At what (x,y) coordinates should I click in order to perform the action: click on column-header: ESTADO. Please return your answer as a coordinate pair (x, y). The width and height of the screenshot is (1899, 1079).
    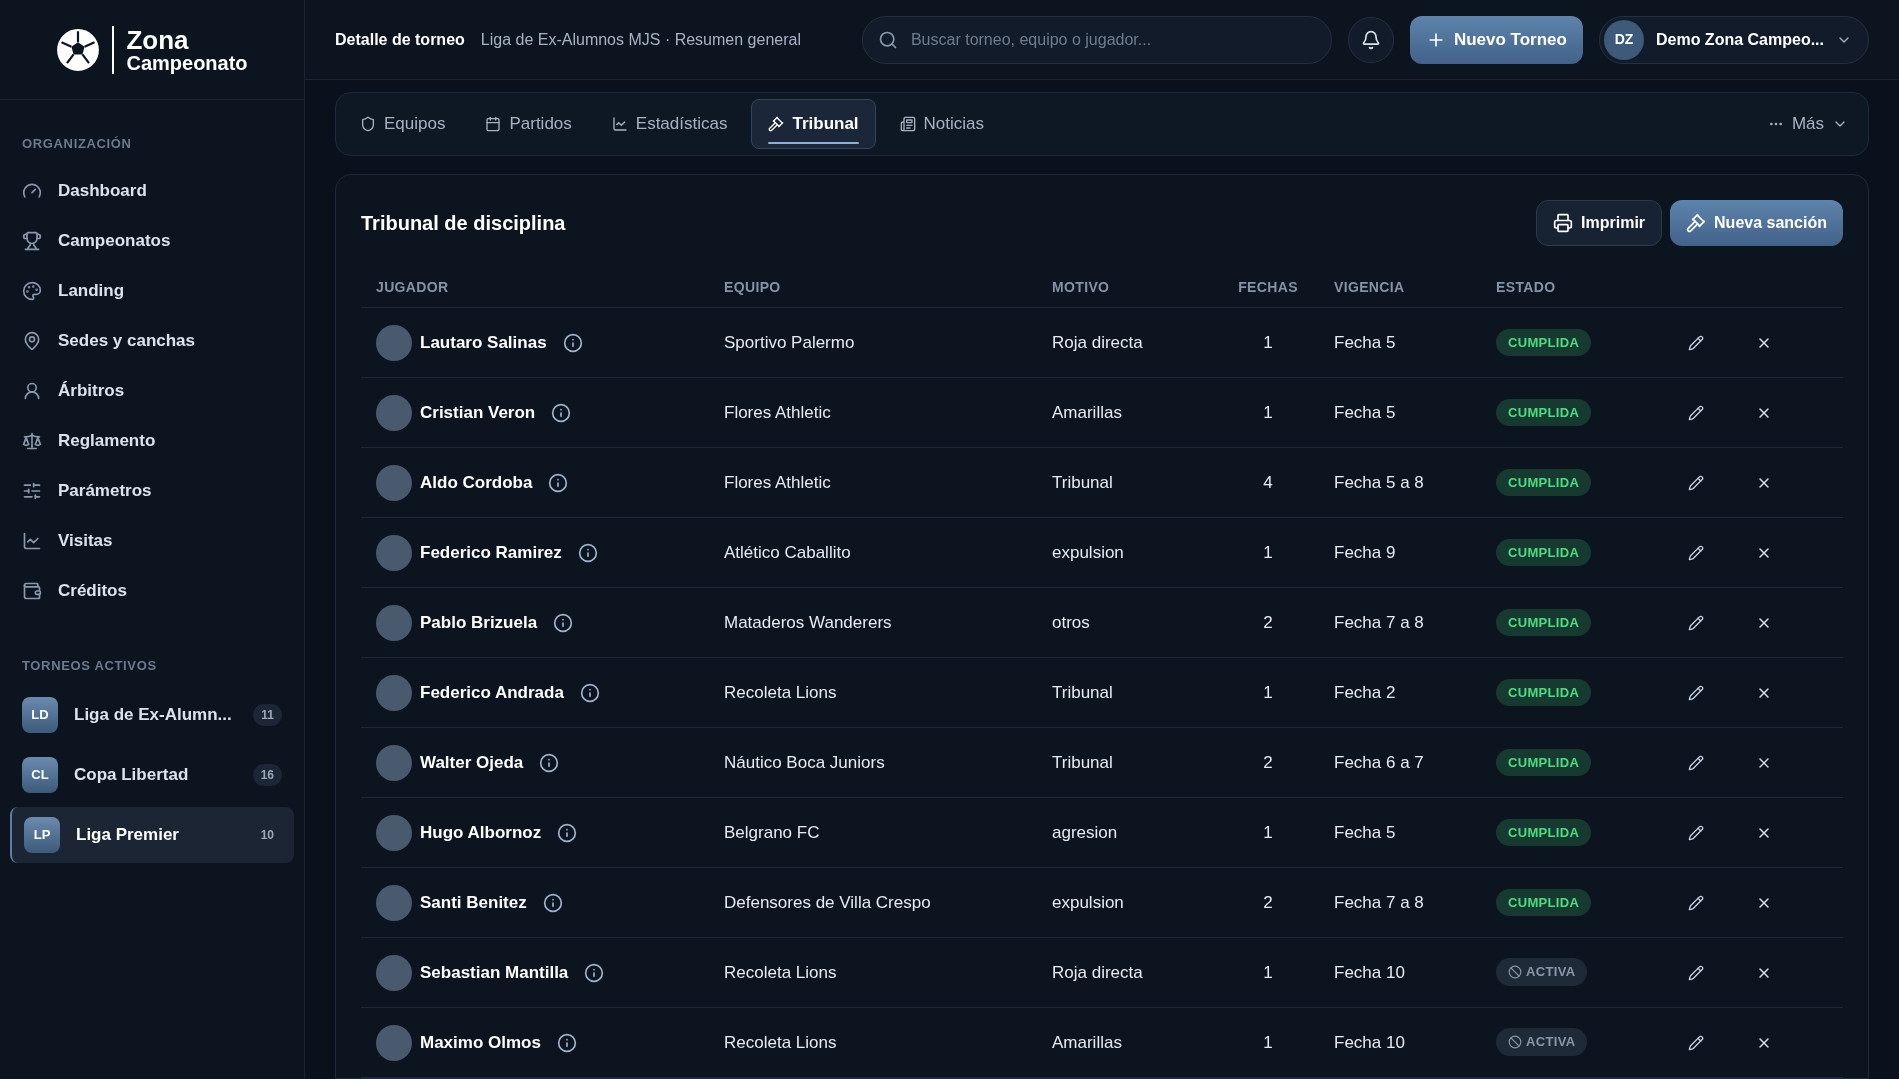
    Looking at the image, I should click on (1526, 287).